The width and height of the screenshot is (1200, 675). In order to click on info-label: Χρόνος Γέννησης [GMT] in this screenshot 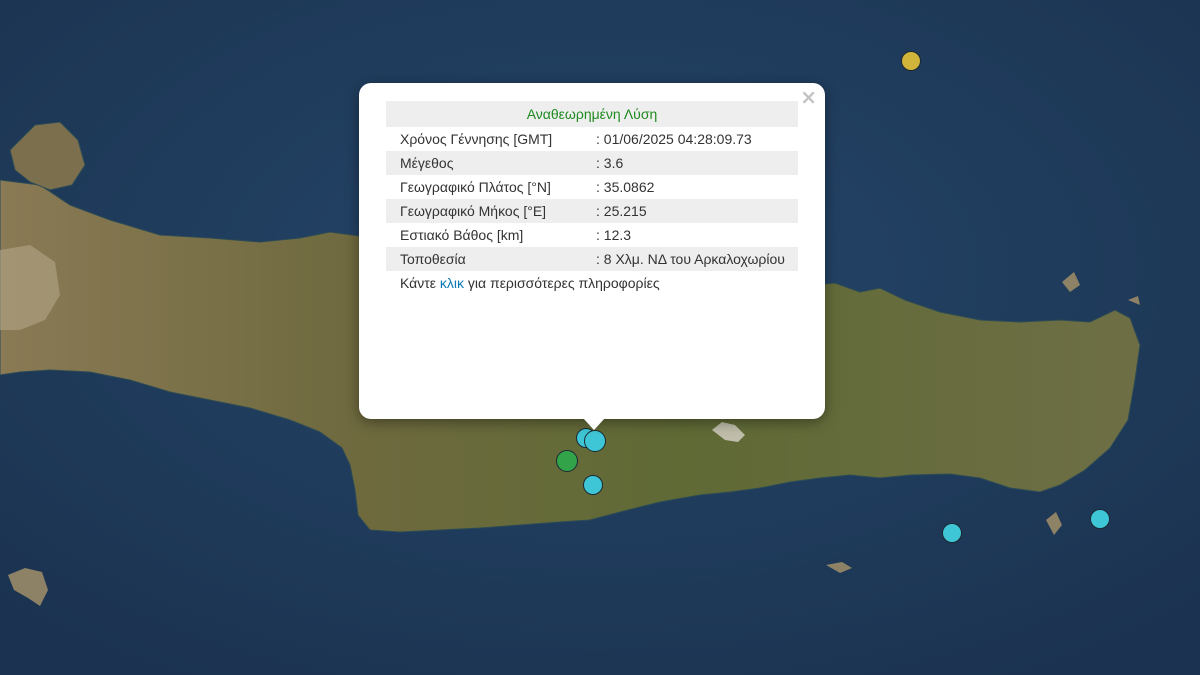, I will do `click(476, 139)`.